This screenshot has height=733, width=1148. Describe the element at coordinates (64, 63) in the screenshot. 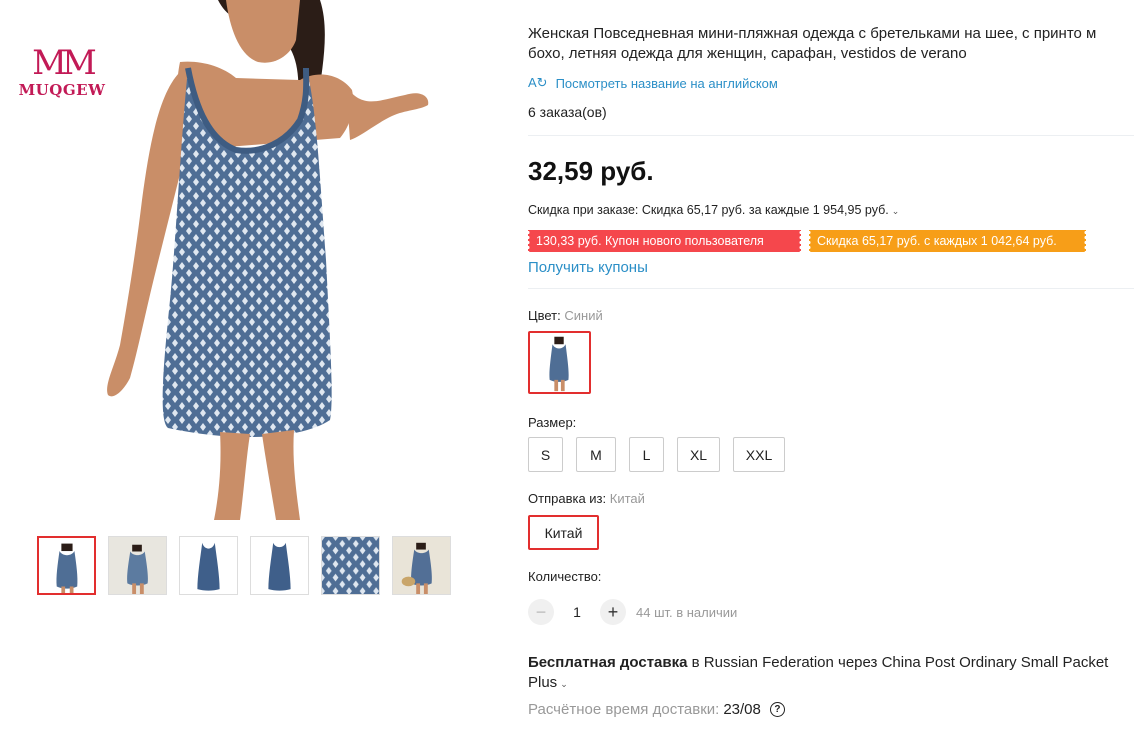

I see `brand-logo-mark: MM` at that location.